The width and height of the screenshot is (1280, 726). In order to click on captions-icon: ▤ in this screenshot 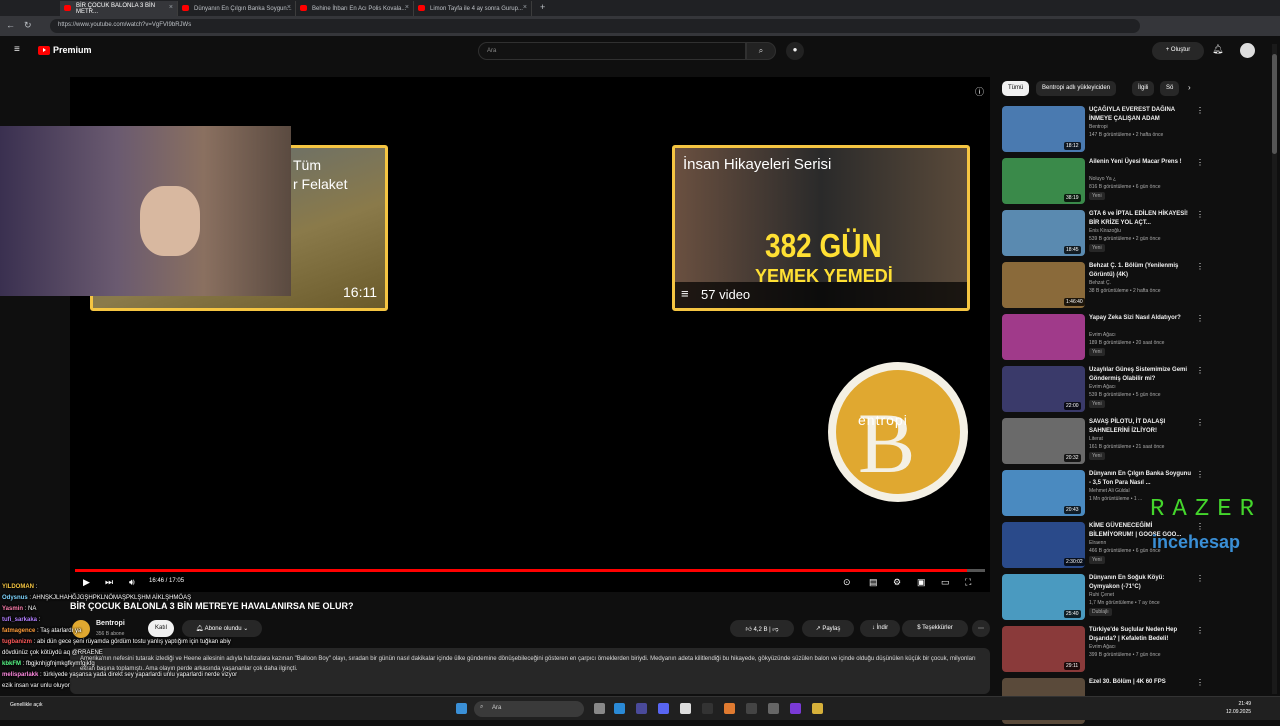, I will do `click(873, 582)`.